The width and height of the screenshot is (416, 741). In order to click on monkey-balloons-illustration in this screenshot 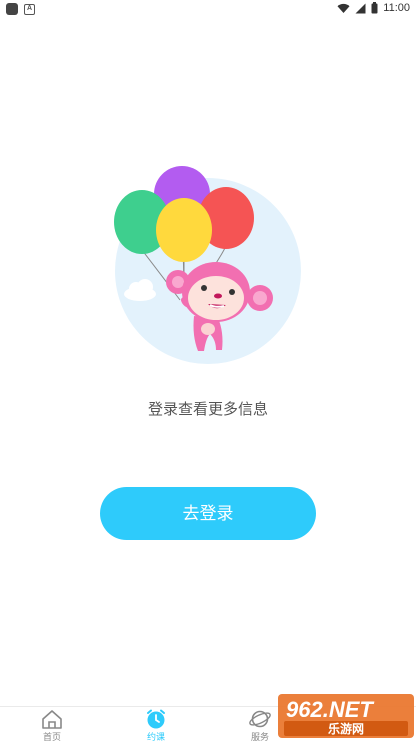, I will do `click(207, 265)`.